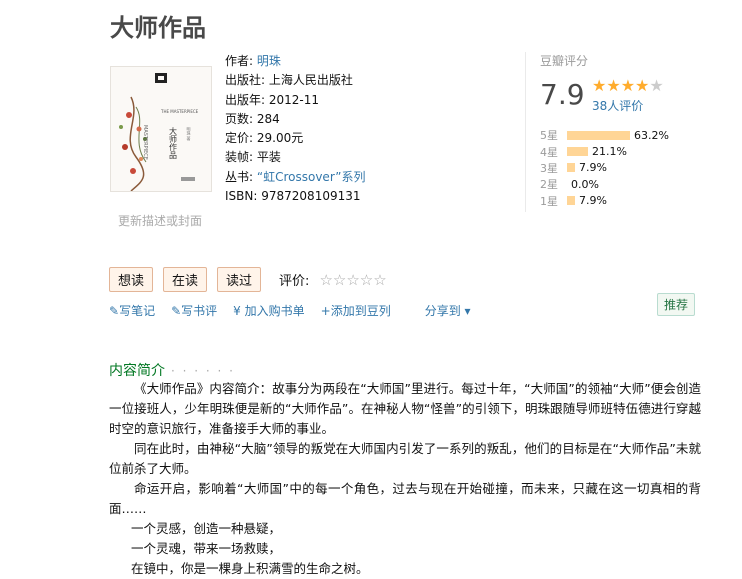  I want to click on add-to-cart-label: 加入购书单, so click(274, 311).